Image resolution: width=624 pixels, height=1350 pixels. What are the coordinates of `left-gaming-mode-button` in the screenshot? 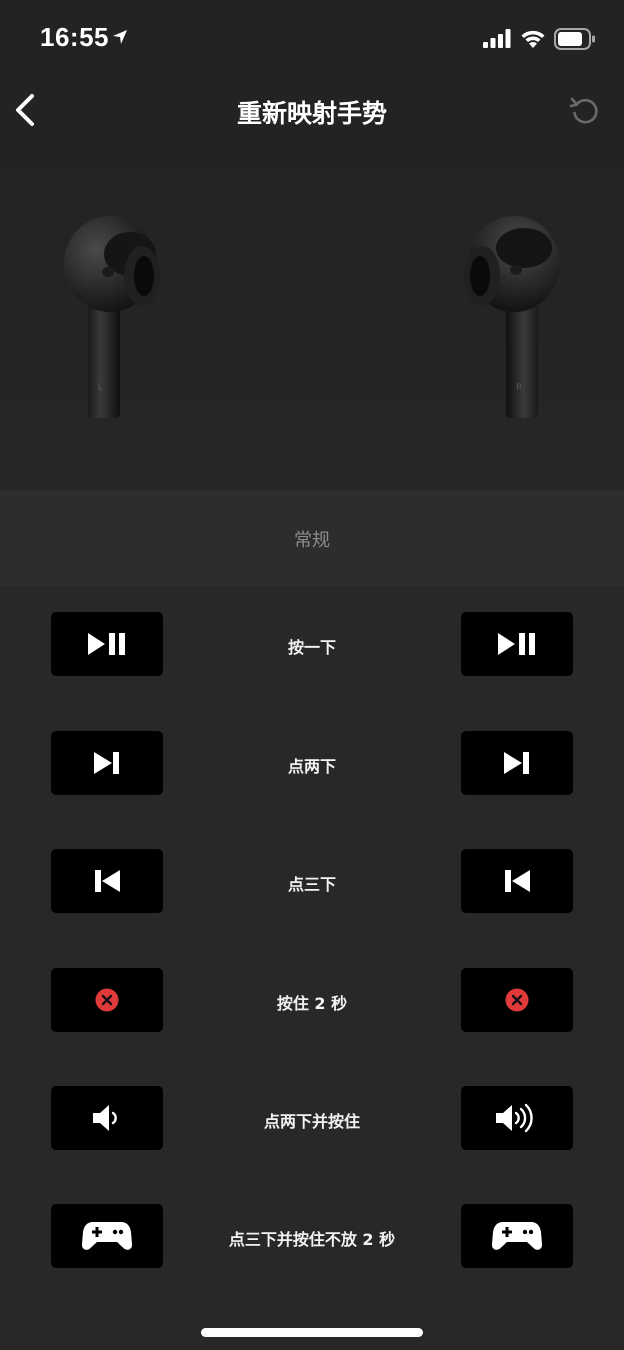 It's located at (107, 1236).